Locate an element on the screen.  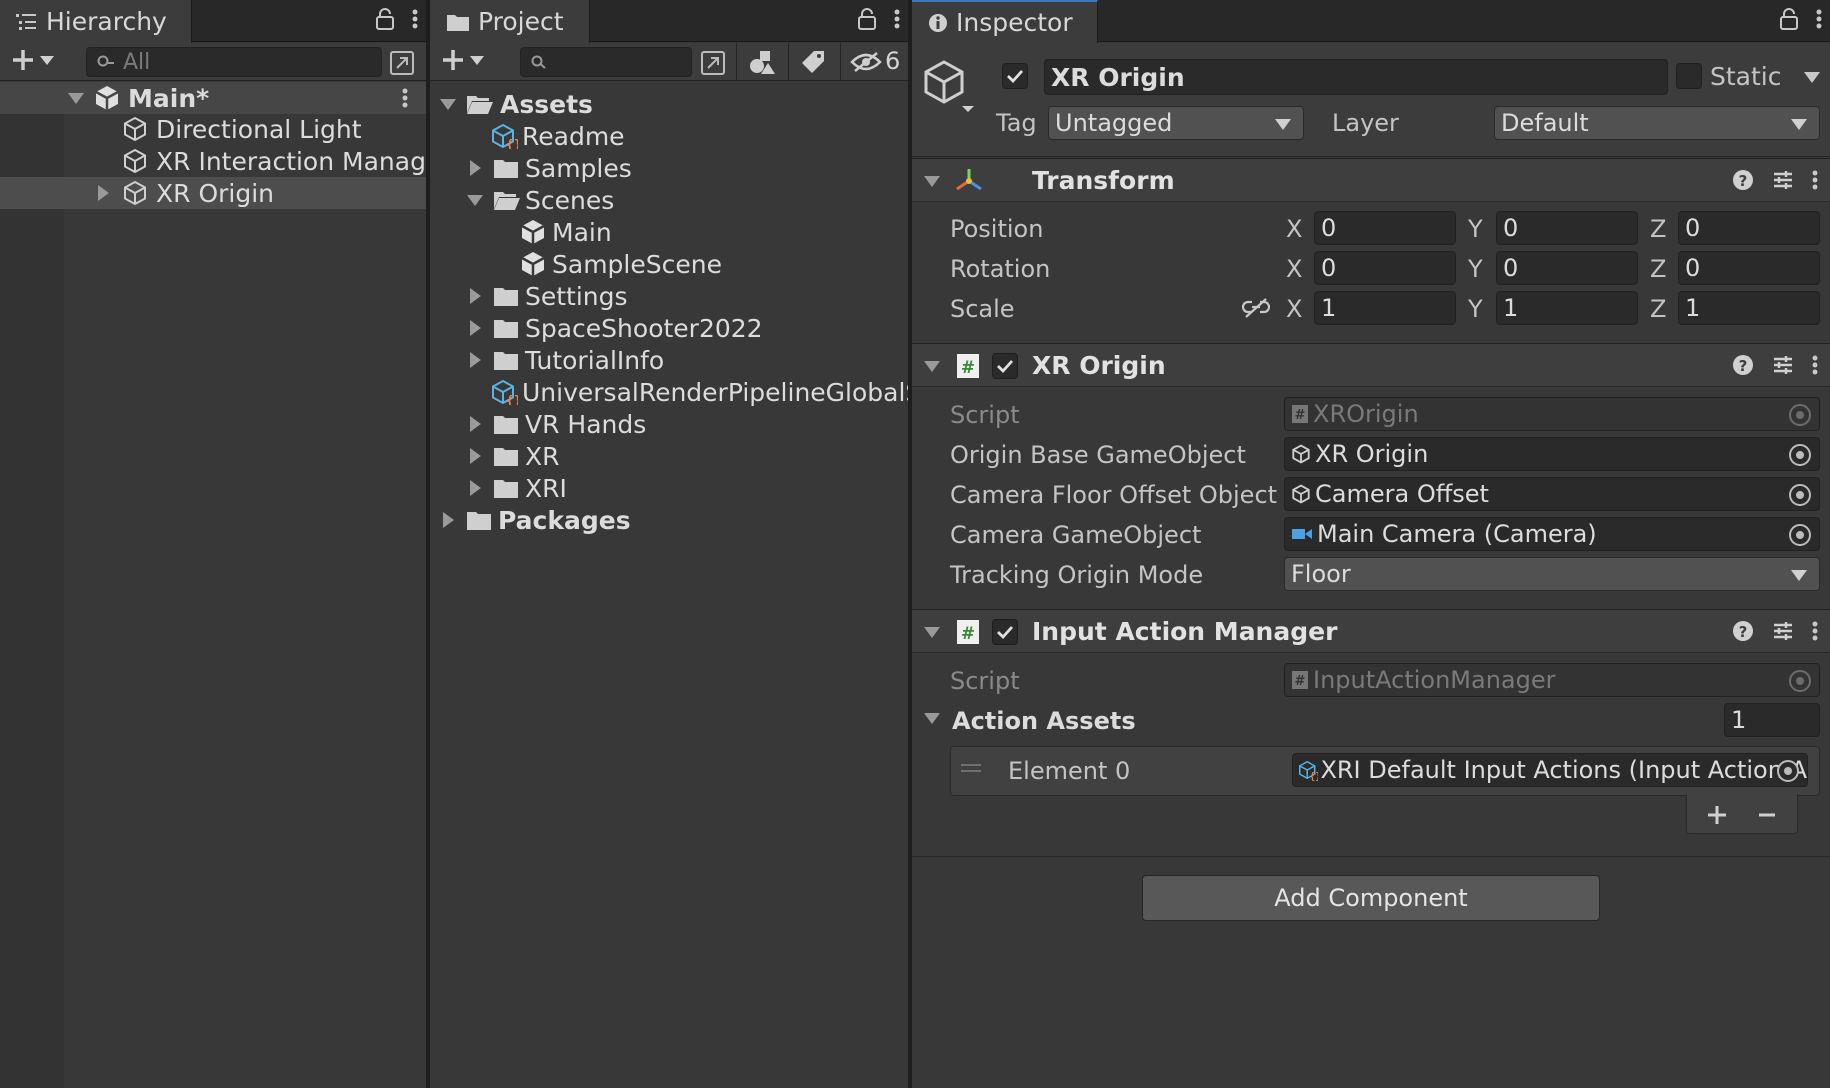
static-checkbox is located at coordinates (1689, 76).